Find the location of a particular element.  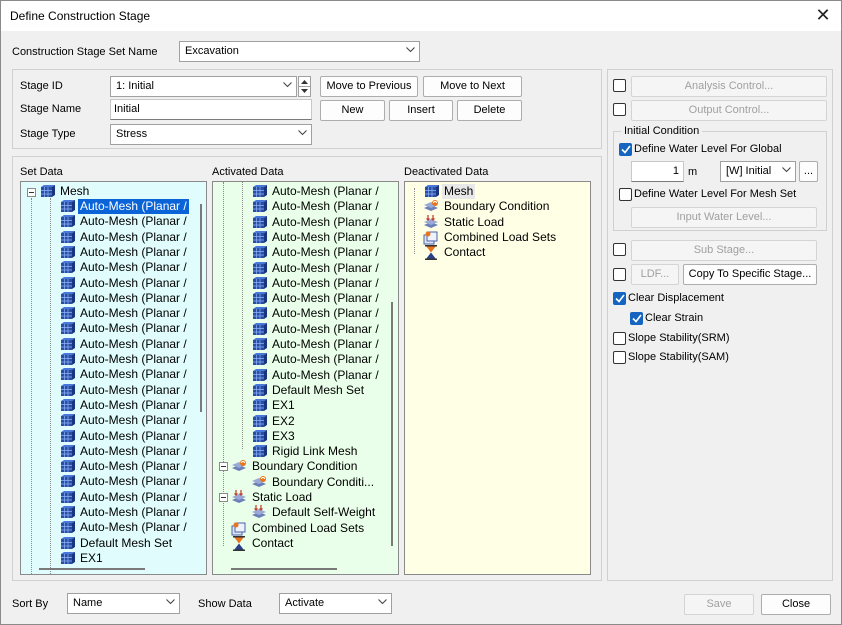

tree-item-static-load: Static Load is located at coordinates (272, 497).